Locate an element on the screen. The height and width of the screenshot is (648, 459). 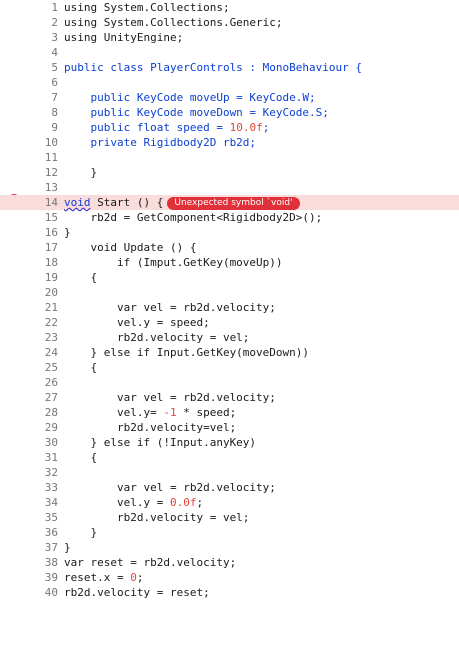
line-code: void Update () { is located at coordinates (130, 247).